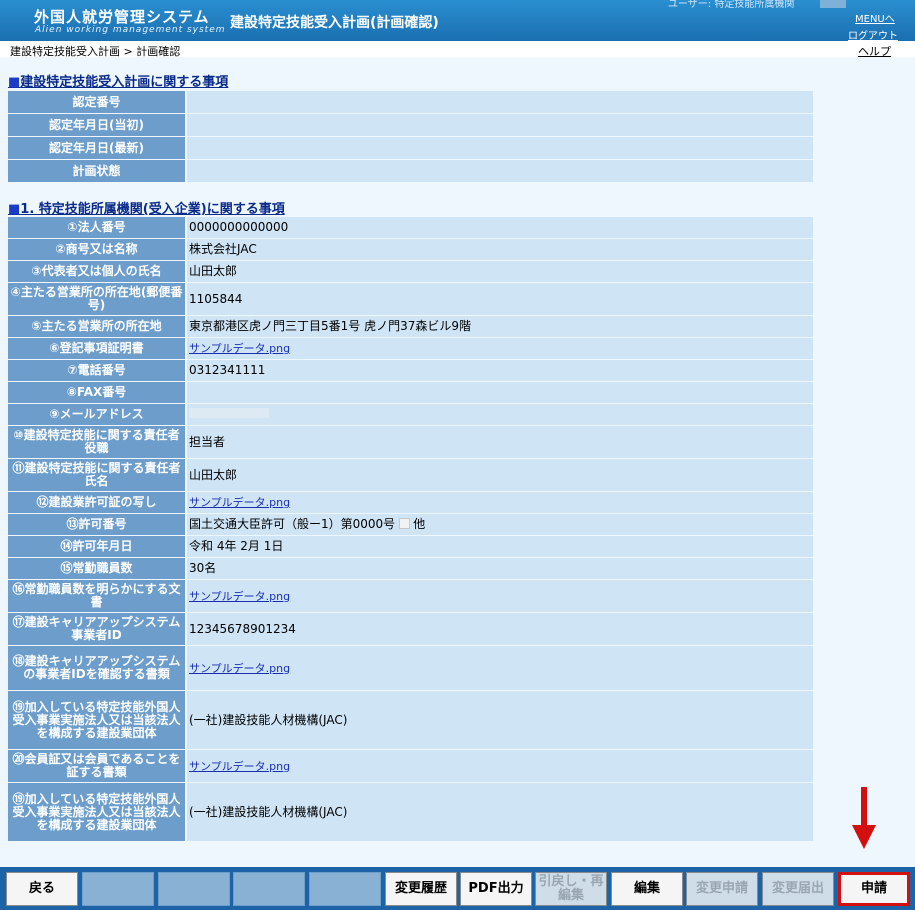 This screenshot has width=915, height=910. Describe the element at coordinates (122, 17) in the screenshot. I see `app-logo-title: 外国人就労管理システム` at that location.